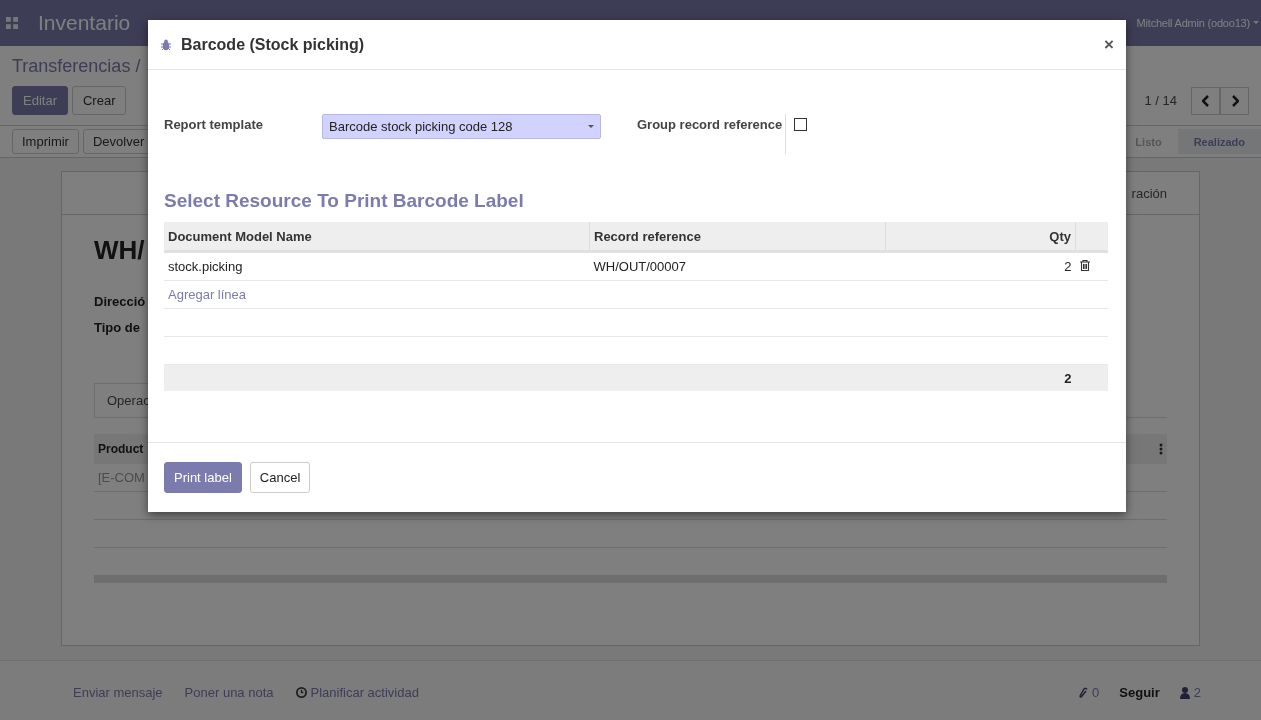 The height and width of the screenshot is (720, 1261). What do you see at coordinates (1096, 692) in the screenshot?
I see `attachment-count: 0` at bounding box center [1096, 692].